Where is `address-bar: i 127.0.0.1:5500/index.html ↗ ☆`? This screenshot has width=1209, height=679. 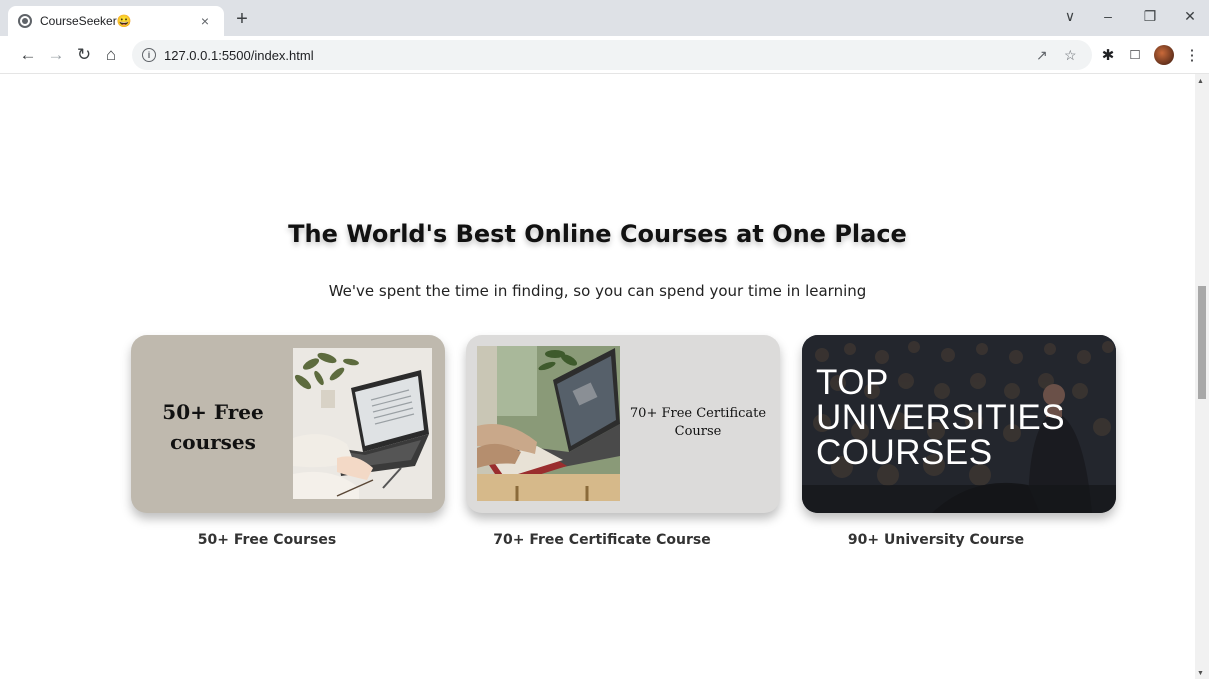
address-bar: i 127.0.0.1:5500/index.html ↗ ☆ is located at coordinates (612, 55).